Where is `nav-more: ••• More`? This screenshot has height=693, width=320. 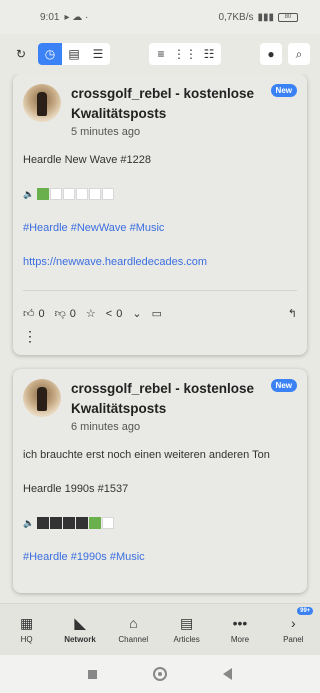 nav-more: ••• More is located at coordinates (240, 629).